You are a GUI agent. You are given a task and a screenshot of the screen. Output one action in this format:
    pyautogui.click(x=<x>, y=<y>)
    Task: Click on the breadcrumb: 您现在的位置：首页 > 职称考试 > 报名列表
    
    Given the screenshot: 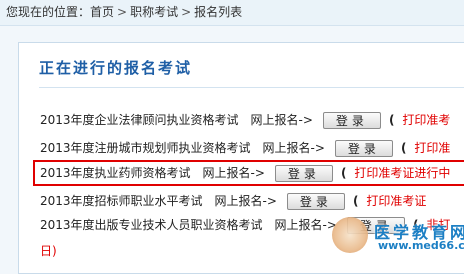 What is the action you would take?
    pyautogui.click(x=232, y=13)
    